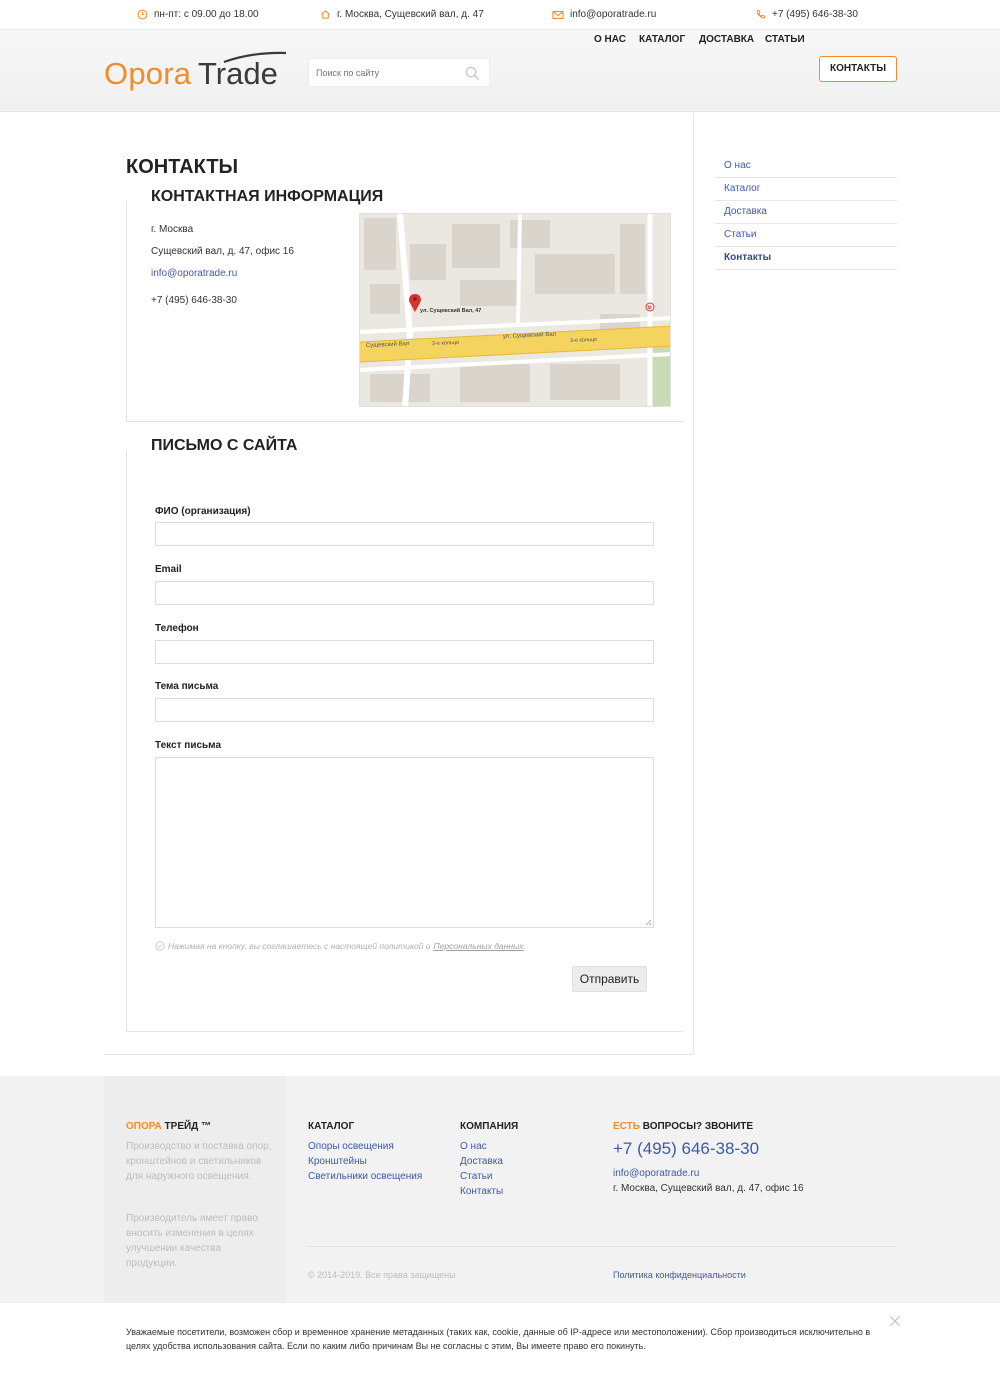 This screenshot has width=1000, height=1373. Describe the element at coordinates (650, 309) in the screenshot. I see `svg-text: M` at that location.